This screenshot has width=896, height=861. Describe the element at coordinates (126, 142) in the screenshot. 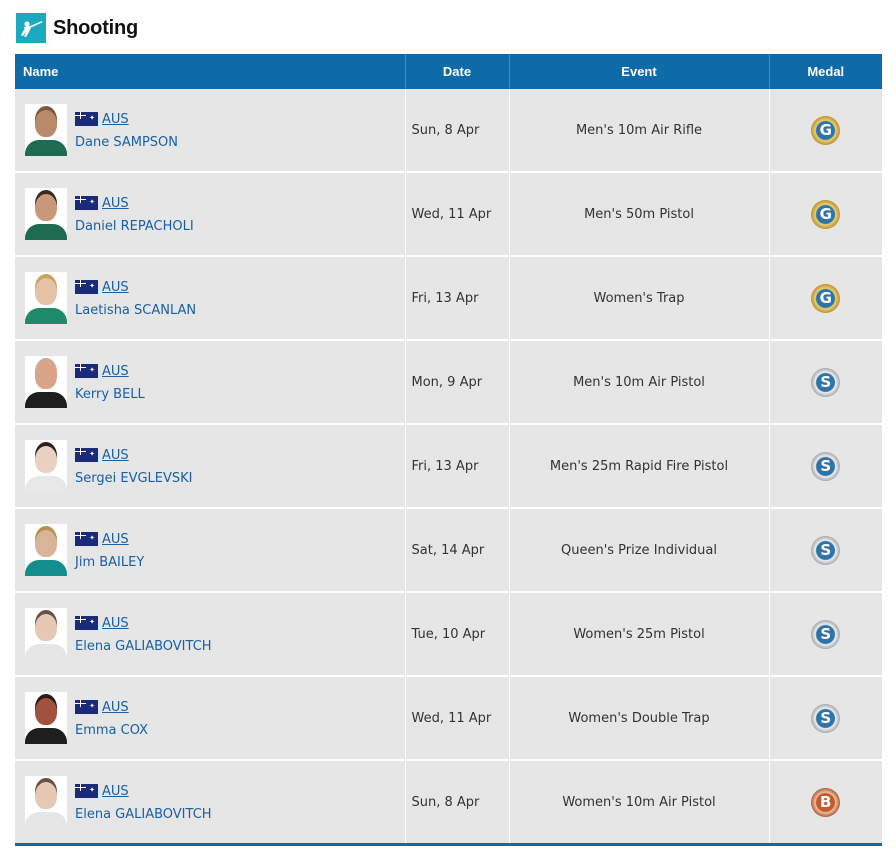

I see `athlete-name-link: Dane SAMPSON` at that location.